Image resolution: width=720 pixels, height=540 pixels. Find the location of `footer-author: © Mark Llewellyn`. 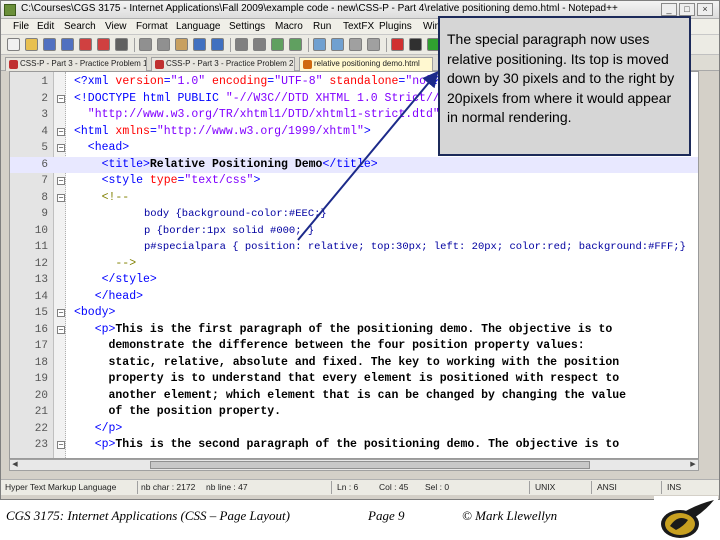

footer-author: © Mark Llewellyn is located at coordinates (510, 515).